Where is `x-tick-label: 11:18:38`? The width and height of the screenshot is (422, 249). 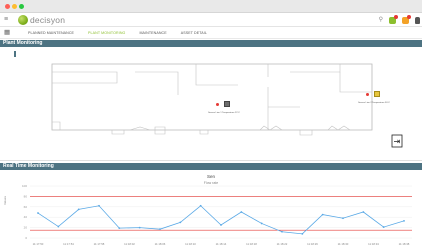
x-tick-label: 11:18:38 is located at coordinates (404, 244).